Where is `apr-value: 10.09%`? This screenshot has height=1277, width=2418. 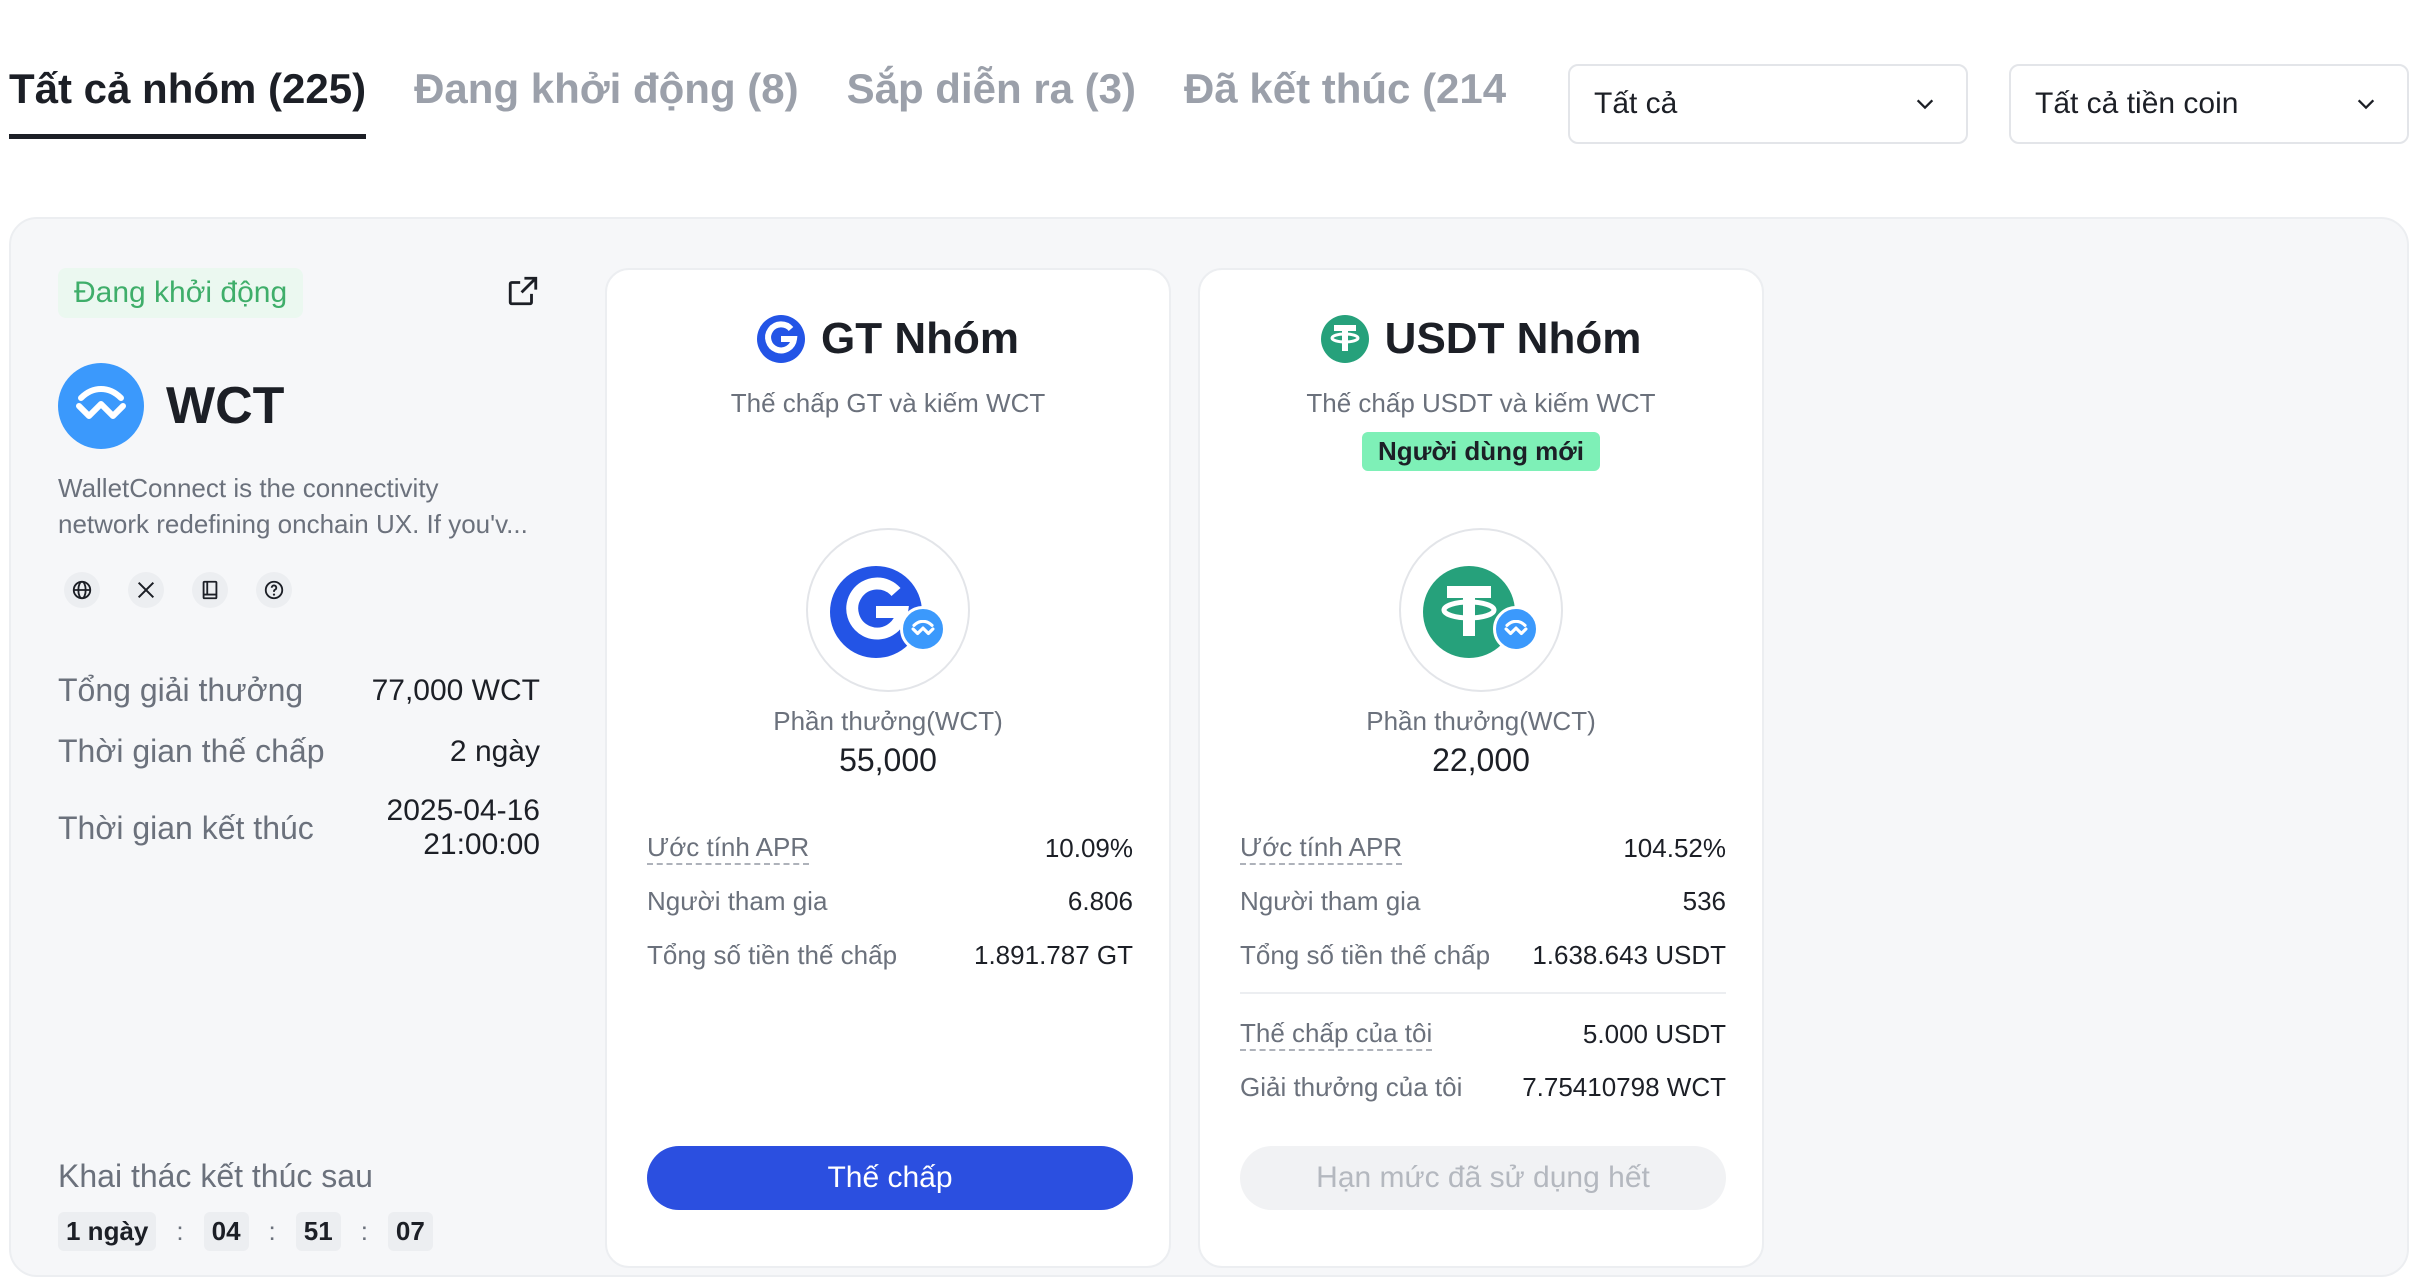 apr-value: 10.09% is located at coordinates (1088, 848).